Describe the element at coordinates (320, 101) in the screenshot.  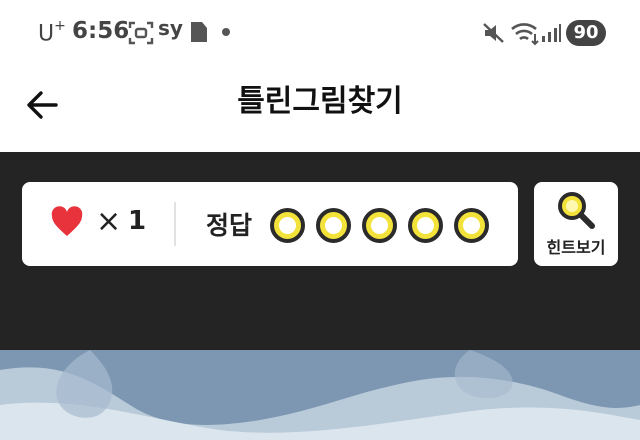
I see `page-title: 틀린그림찾기` at that location.